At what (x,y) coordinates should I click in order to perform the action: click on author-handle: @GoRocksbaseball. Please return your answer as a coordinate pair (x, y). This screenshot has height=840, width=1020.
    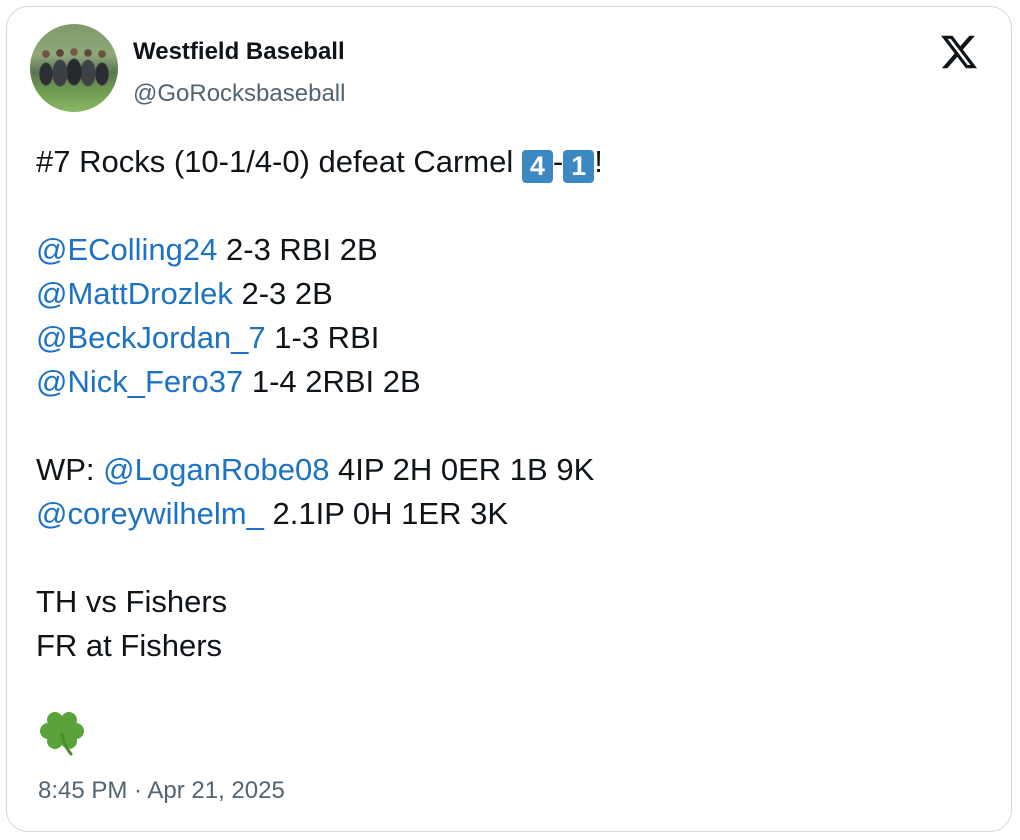
    Looking at the image, I should click on (239, 94).